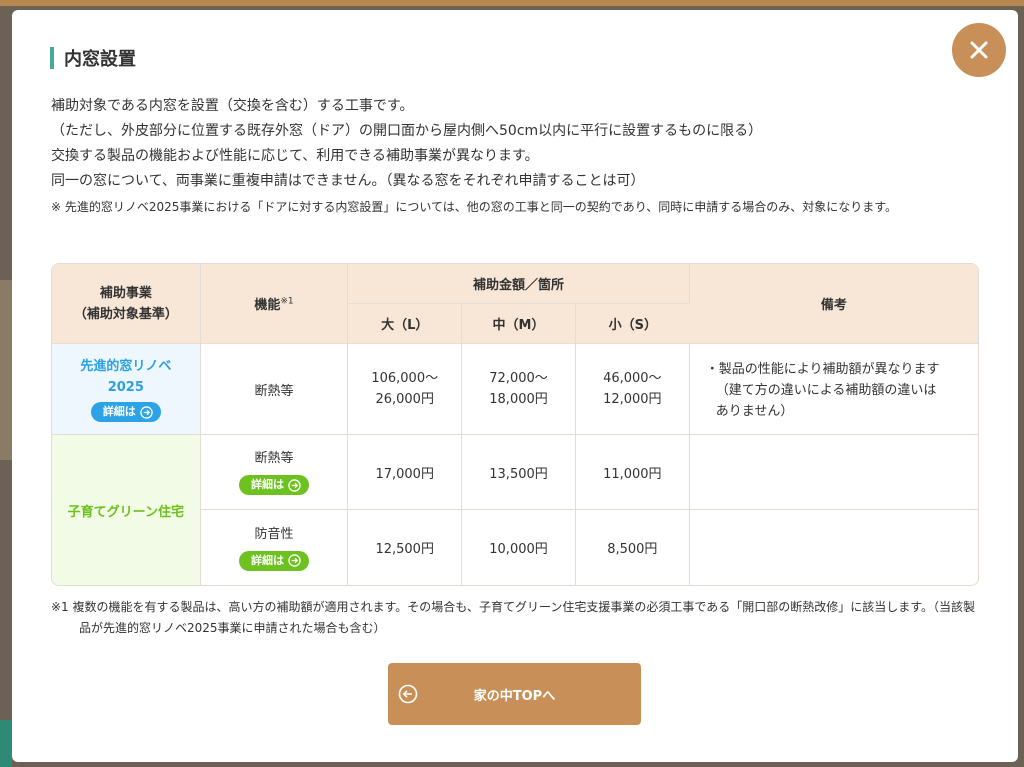 This screenshot has width=1024, height=767. What do you see at coordinates (519, 284) in the screenshot?
I see `header-amount: 補助金額／箇所` at bounding box center [519, 284].